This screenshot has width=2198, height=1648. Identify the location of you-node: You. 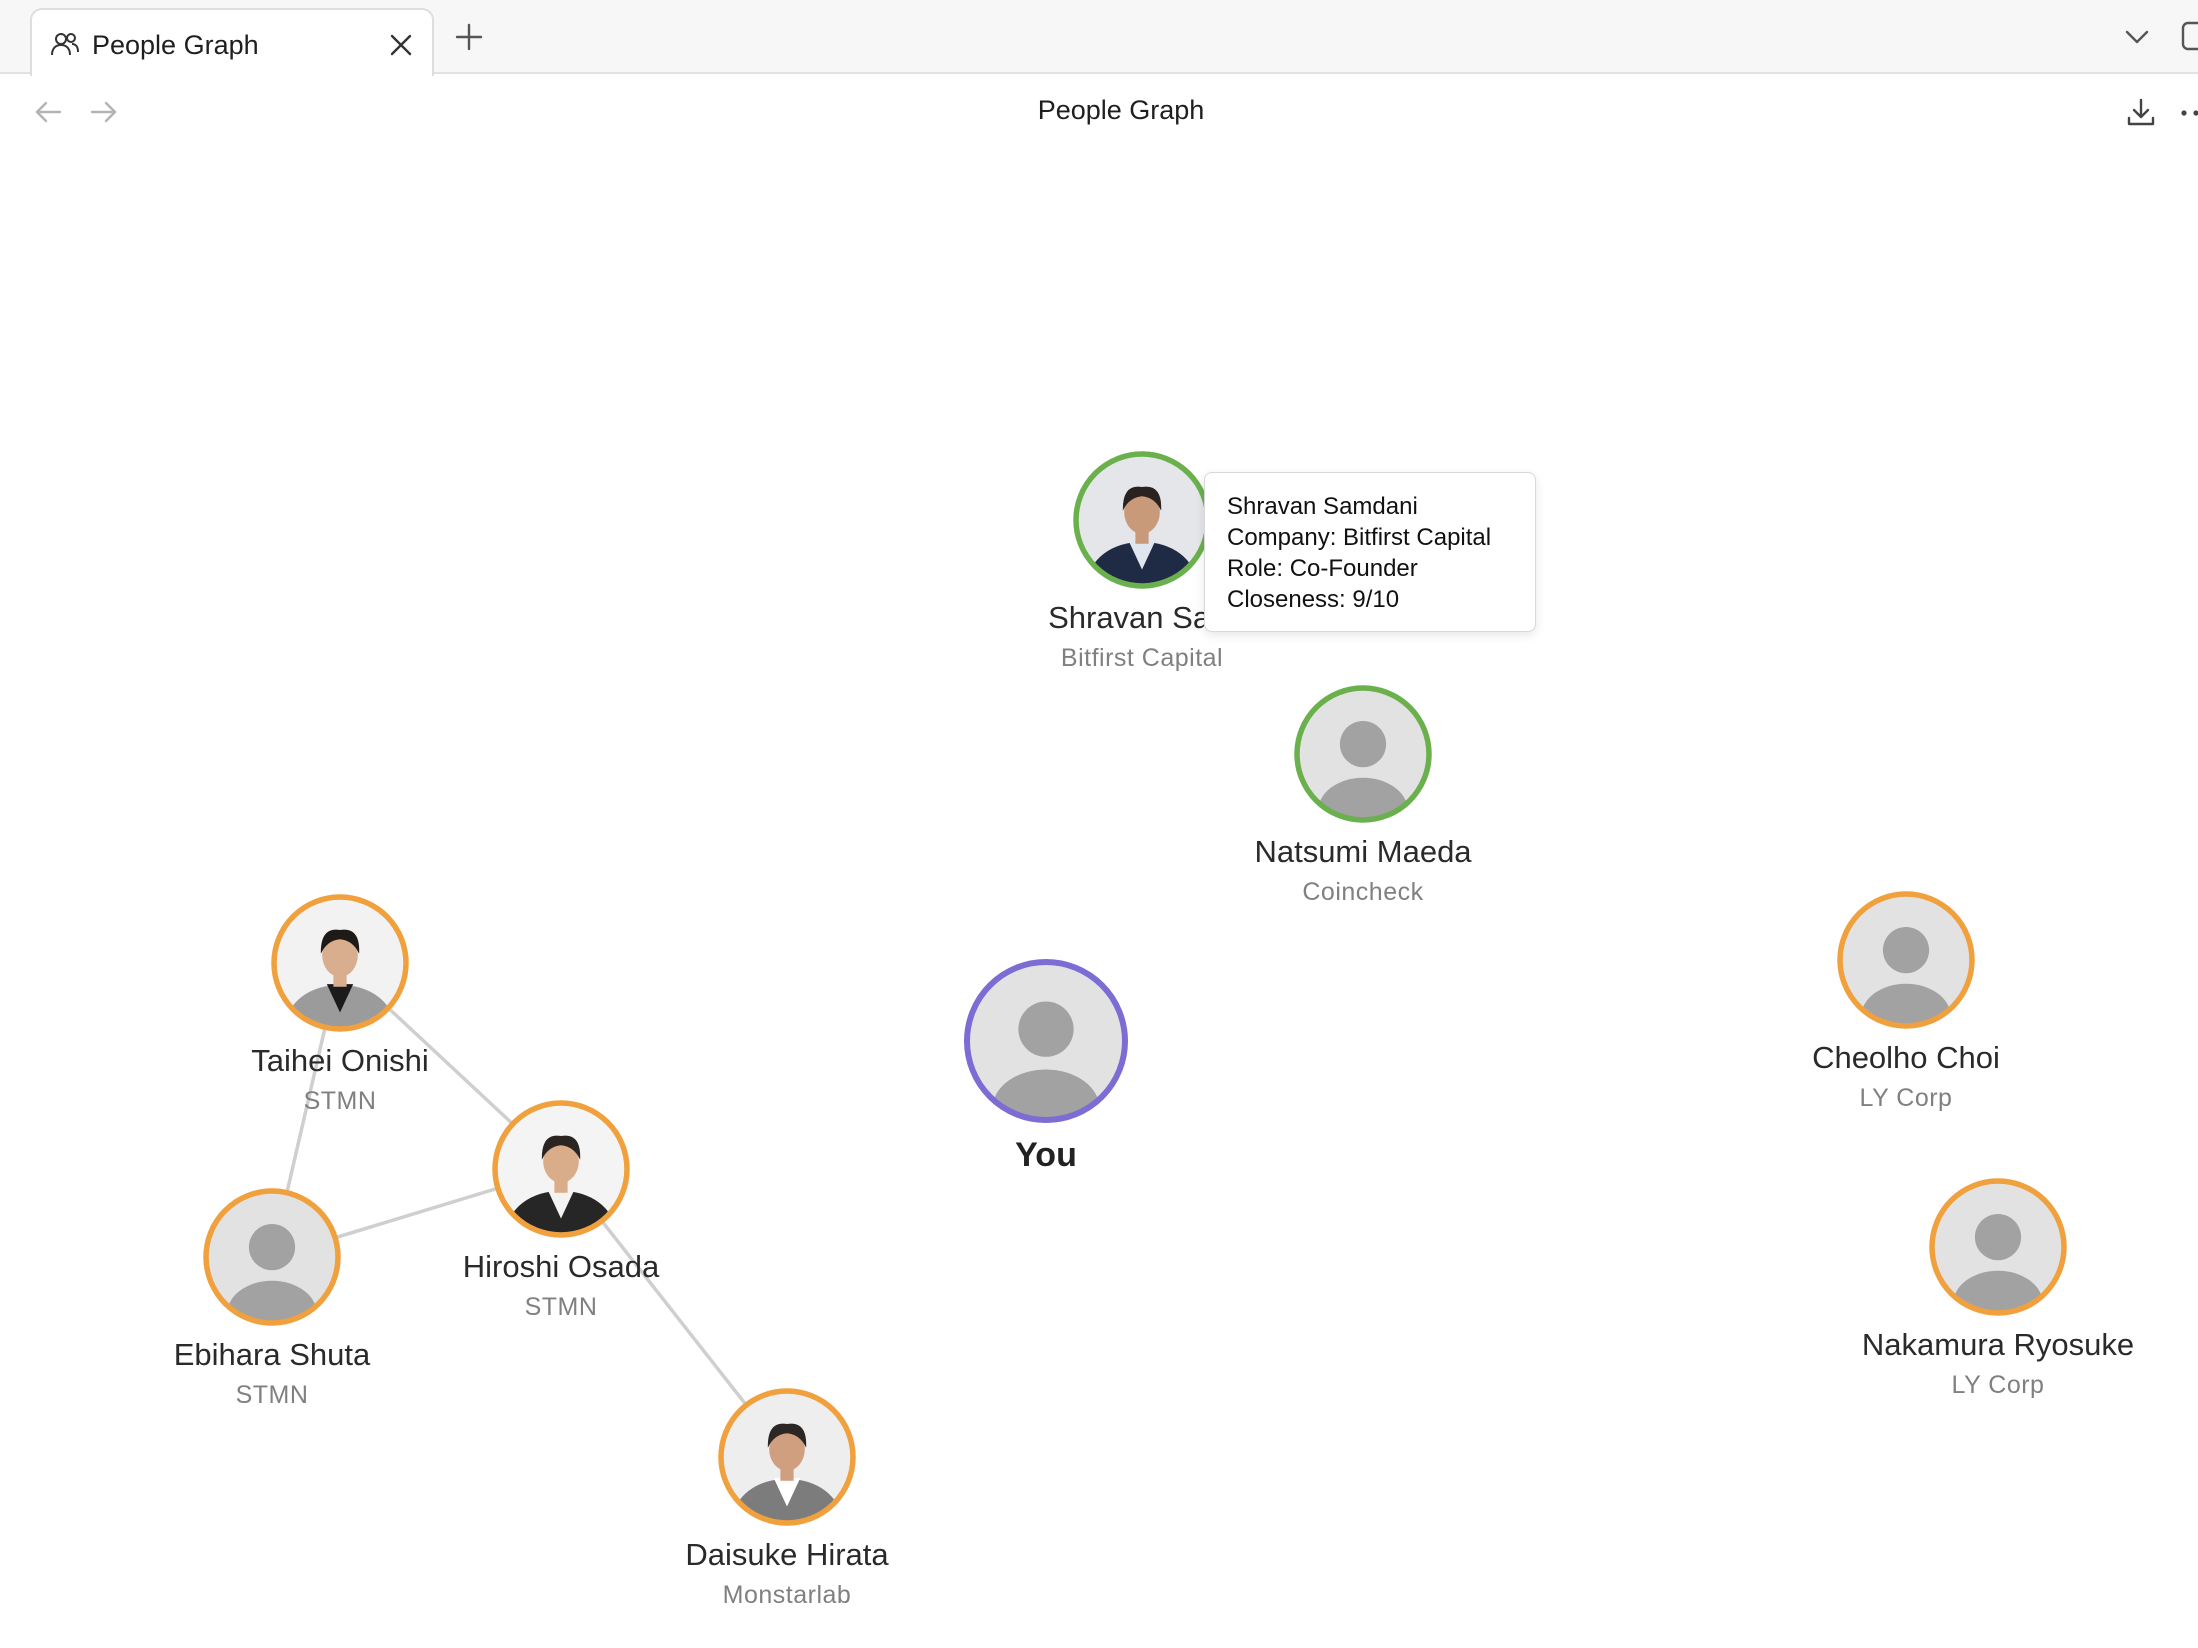
(1046, 1066).